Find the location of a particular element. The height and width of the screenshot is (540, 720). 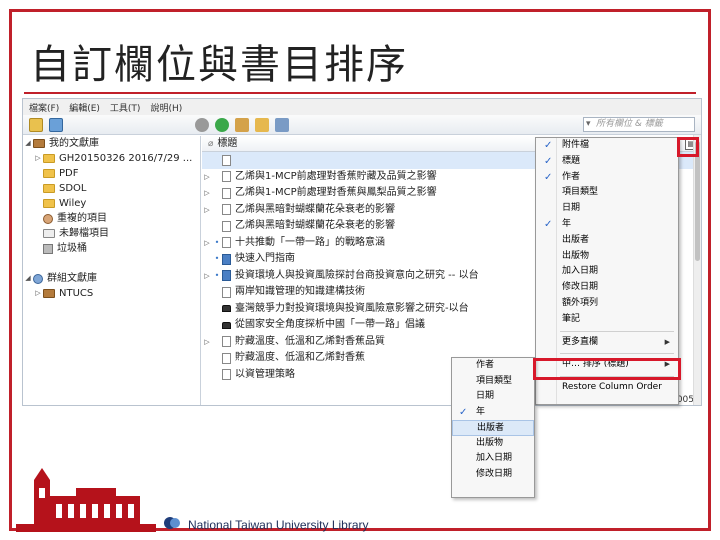

menu-separator is located at coordinates (617, 331).